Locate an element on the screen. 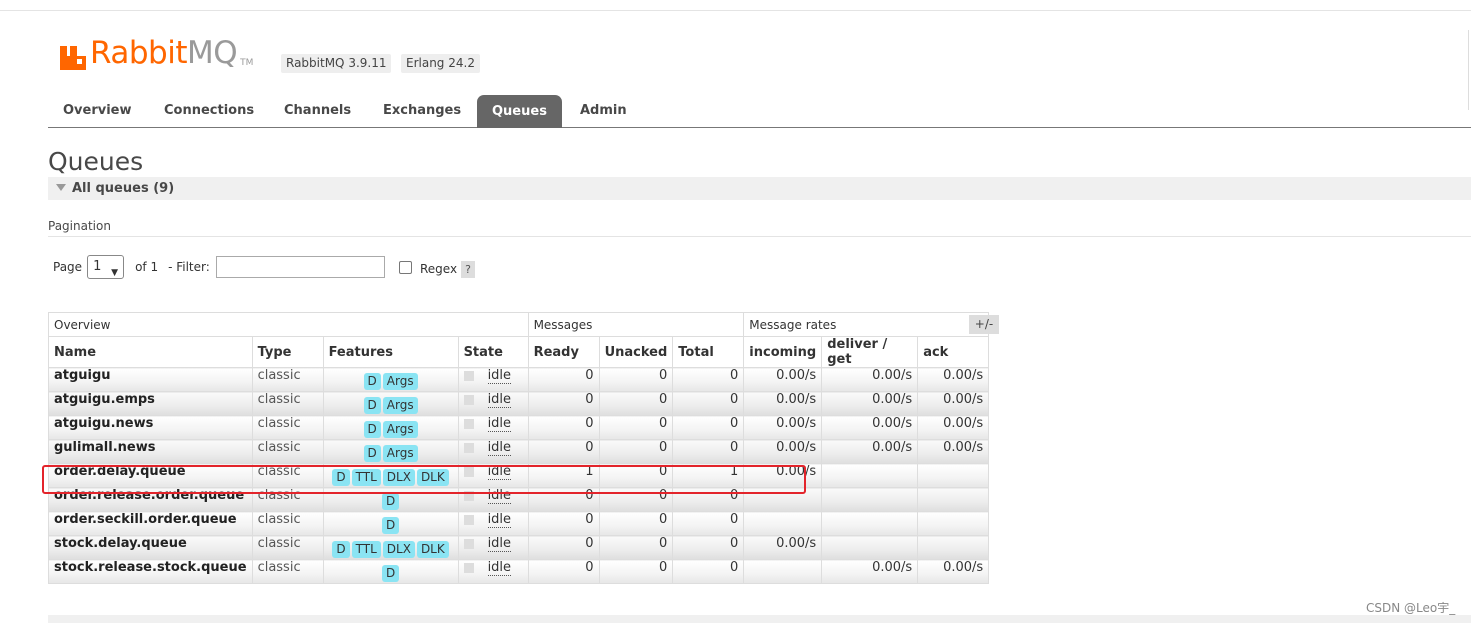  queue-name-link: stock.delay.queue is located at coordinates (150, 547).